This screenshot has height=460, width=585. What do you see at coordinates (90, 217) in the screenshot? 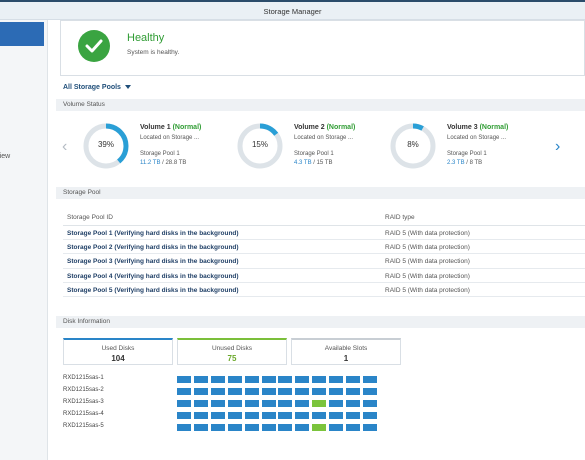
I see `column-header-pool-id: Storage Pool ID` at bounding box center [90, 217].